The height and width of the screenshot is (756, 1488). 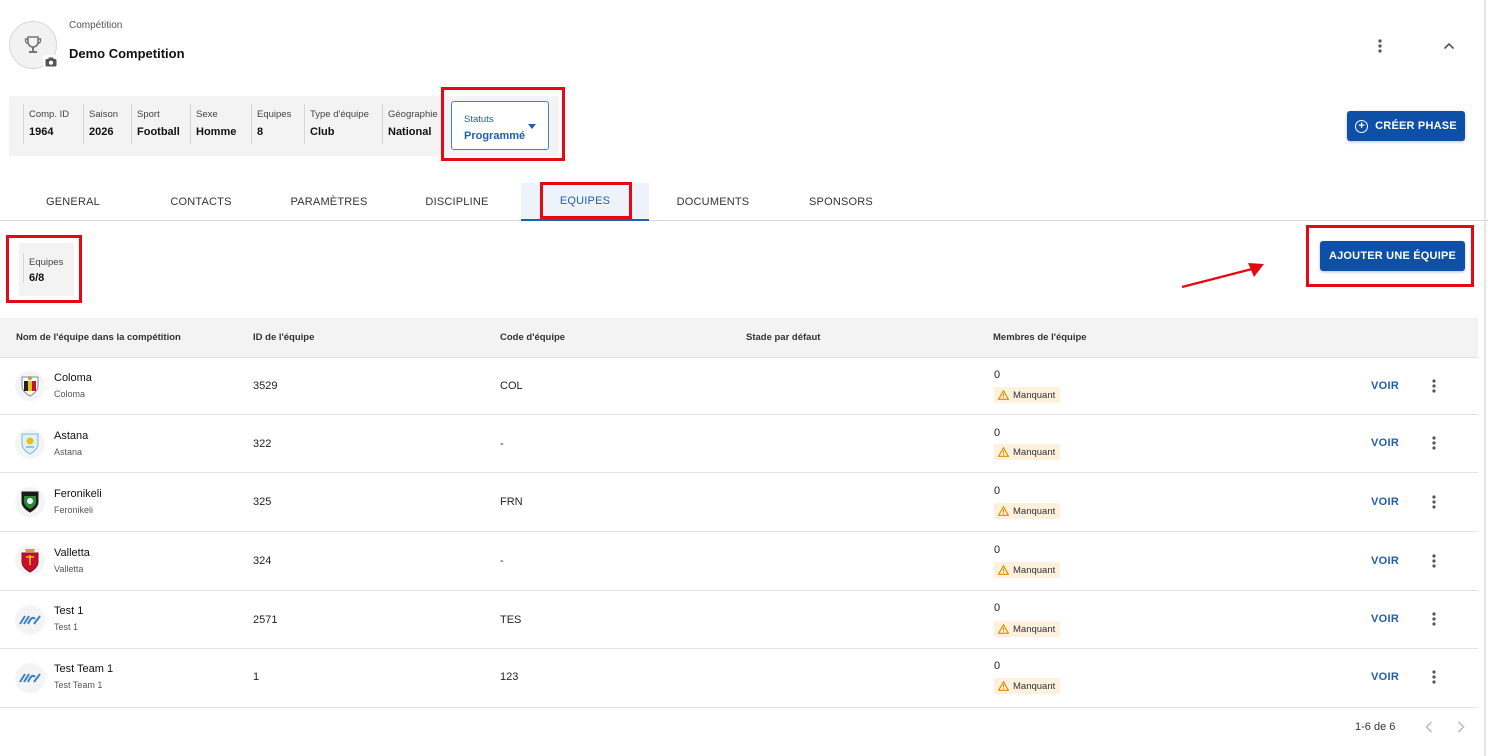 What do you see at coordinates (1375, 727) in the screenshot?
I see `pagination-range: 1-6 de 6` at bounding box center [1375, 727].